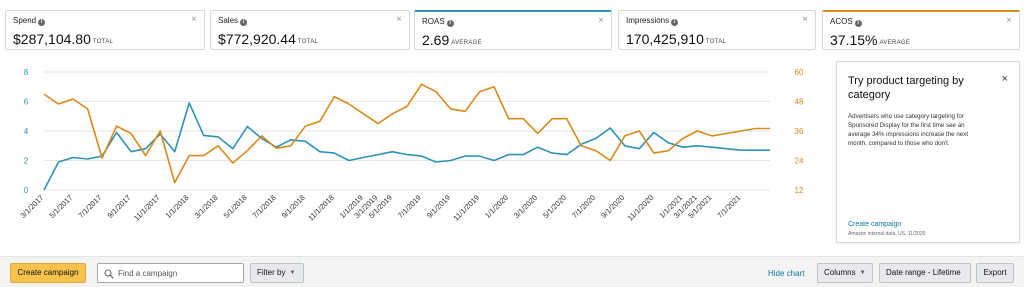  Describe the element at coordinates (887, 234) in the screenshot. I see `promo-footnote: Amazon internal data, US, 11/2020` at that location.